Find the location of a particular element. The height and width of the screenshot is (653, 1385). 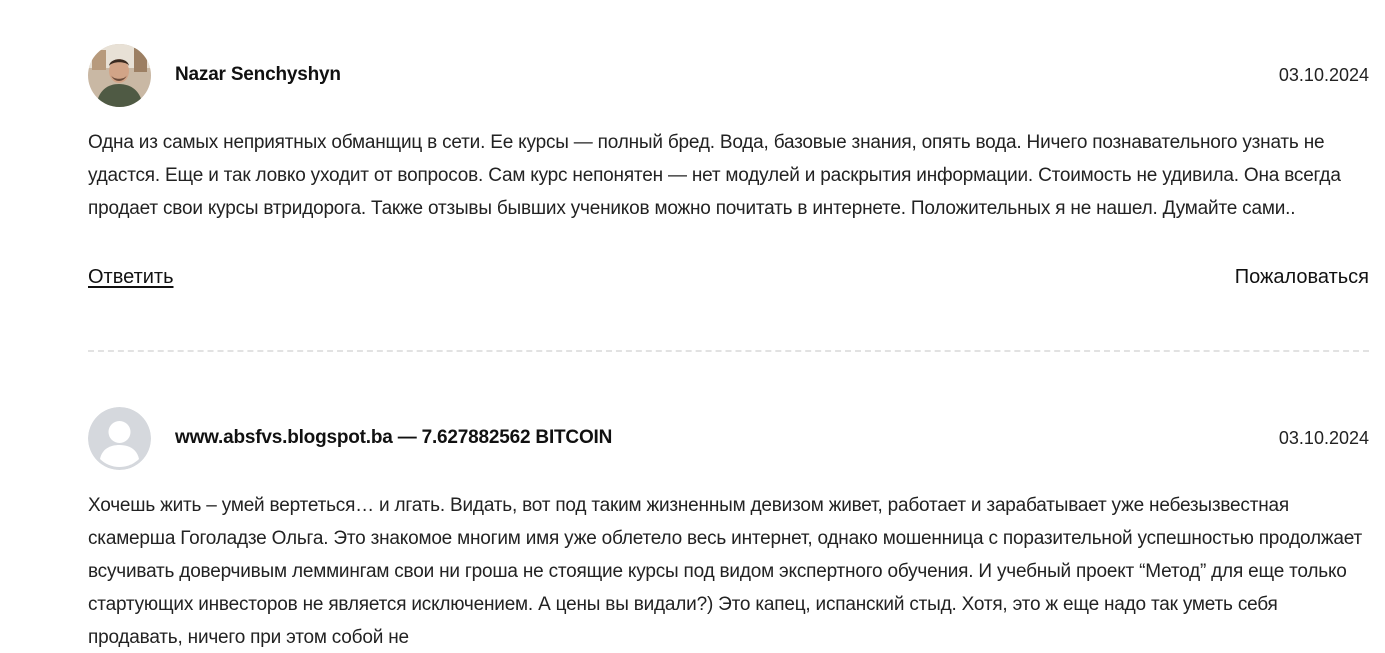

comment-divider is located at coordinates (728, 351).